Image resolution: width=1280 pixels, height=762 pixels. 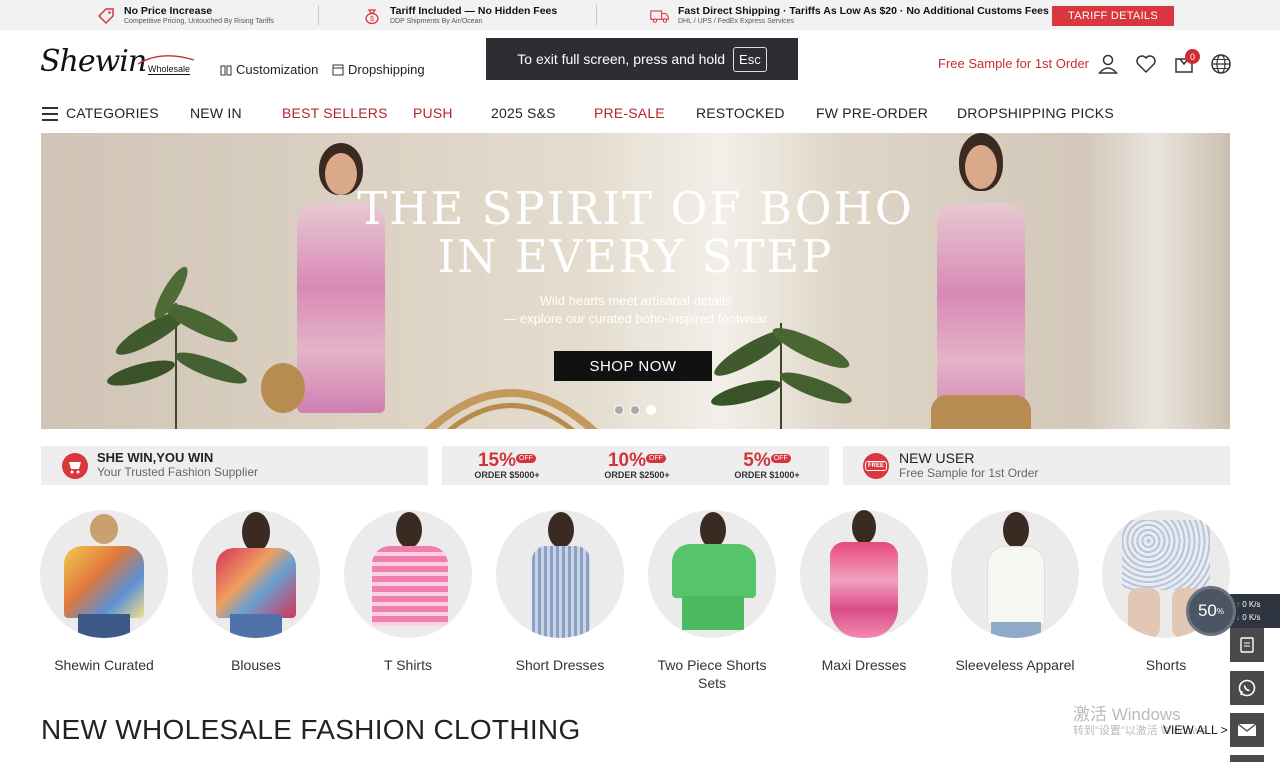 I want to click on category-label: Shorts, so click(x=1166, y=665).